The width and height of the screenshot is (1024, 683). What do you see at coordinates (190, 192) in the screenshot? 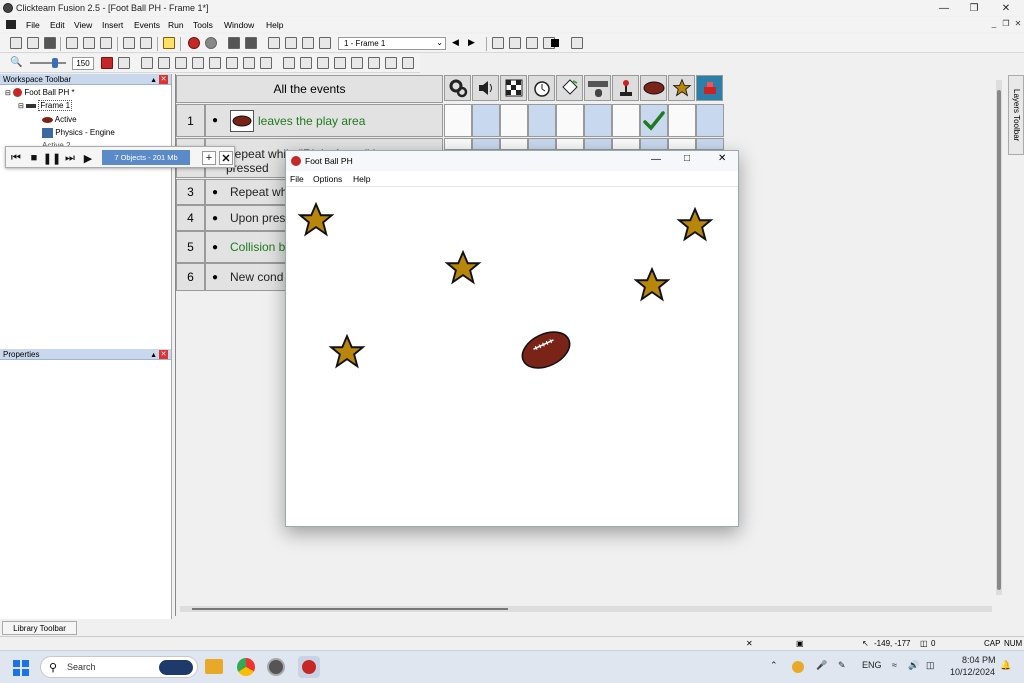
I see `event-number: 3` at bounding box center [190, 192].